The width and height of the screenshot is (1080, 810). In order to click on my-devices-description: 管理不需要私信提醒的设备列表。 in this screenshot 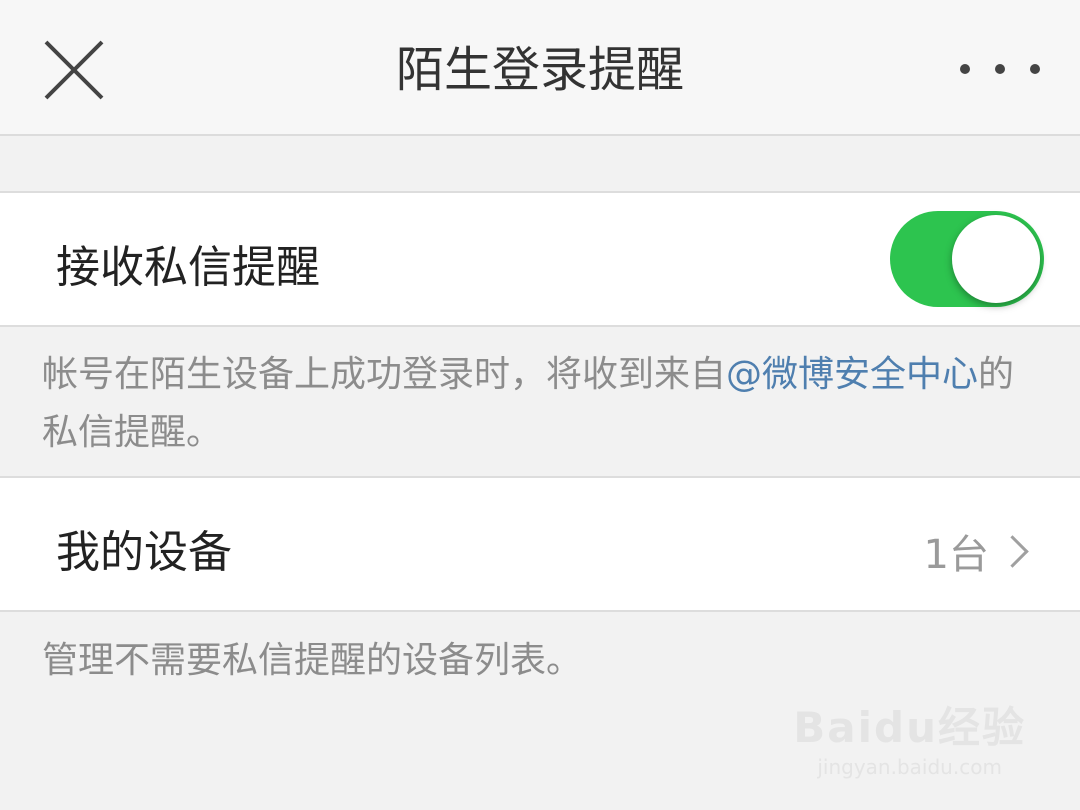, I will do `click(312, 660)`.